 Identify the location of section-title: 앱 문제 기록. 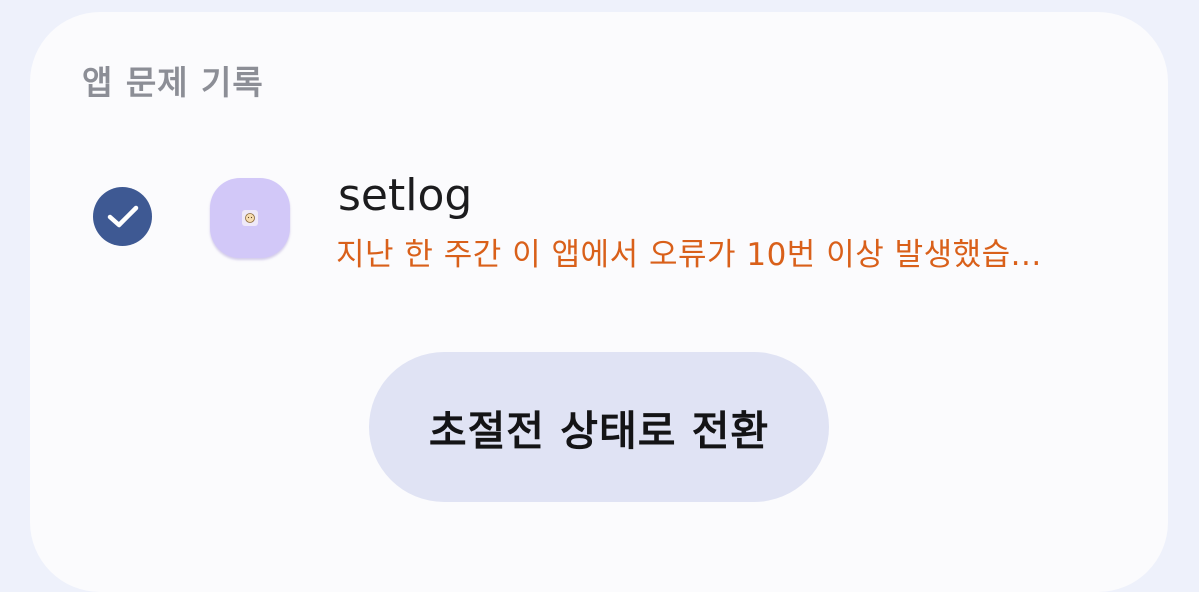
(173, 82).